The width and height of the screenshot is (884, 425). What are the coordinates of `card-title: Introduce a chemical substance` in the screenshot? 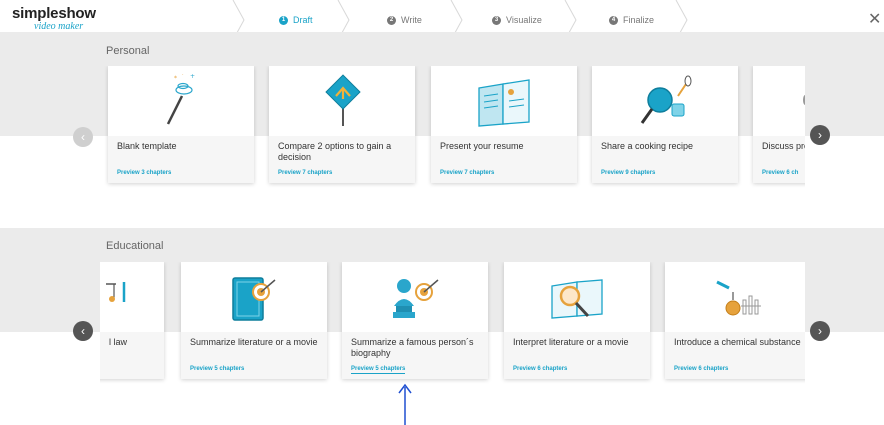 It's located at (737, 342).